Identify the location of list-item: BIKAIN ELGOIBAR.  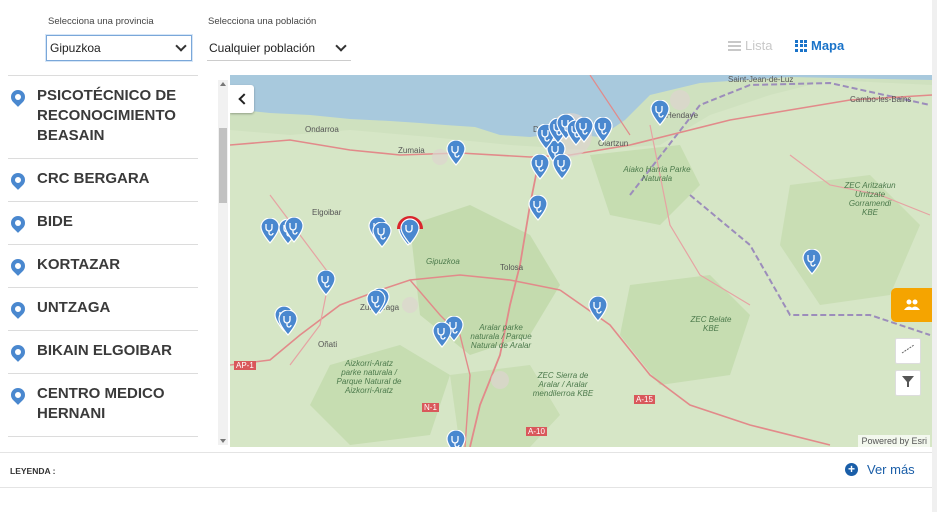
(103, 352).